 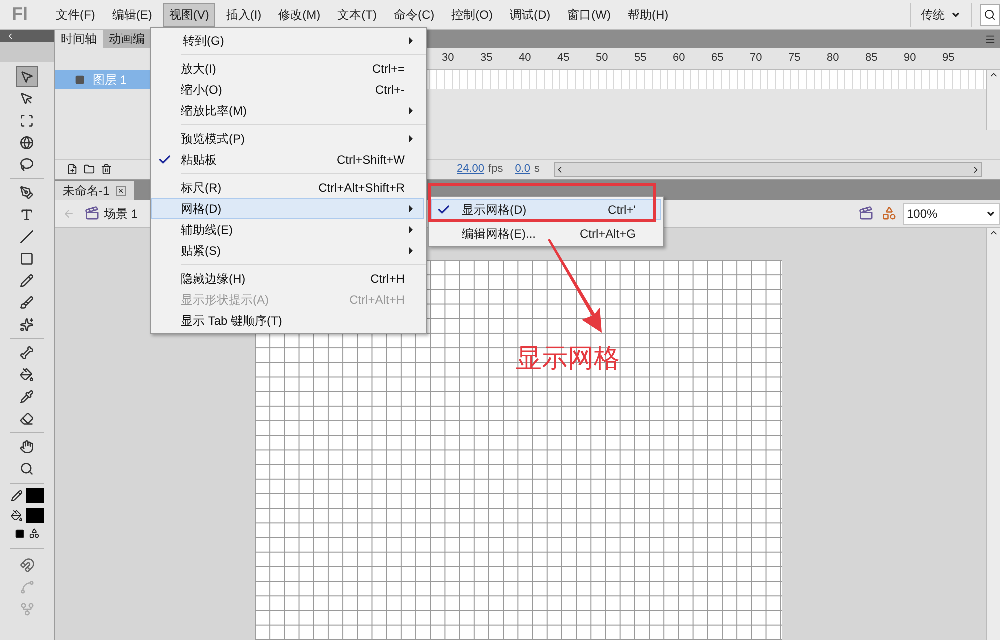 I want to click on frame-number: 30, so click(x=449, y=58).